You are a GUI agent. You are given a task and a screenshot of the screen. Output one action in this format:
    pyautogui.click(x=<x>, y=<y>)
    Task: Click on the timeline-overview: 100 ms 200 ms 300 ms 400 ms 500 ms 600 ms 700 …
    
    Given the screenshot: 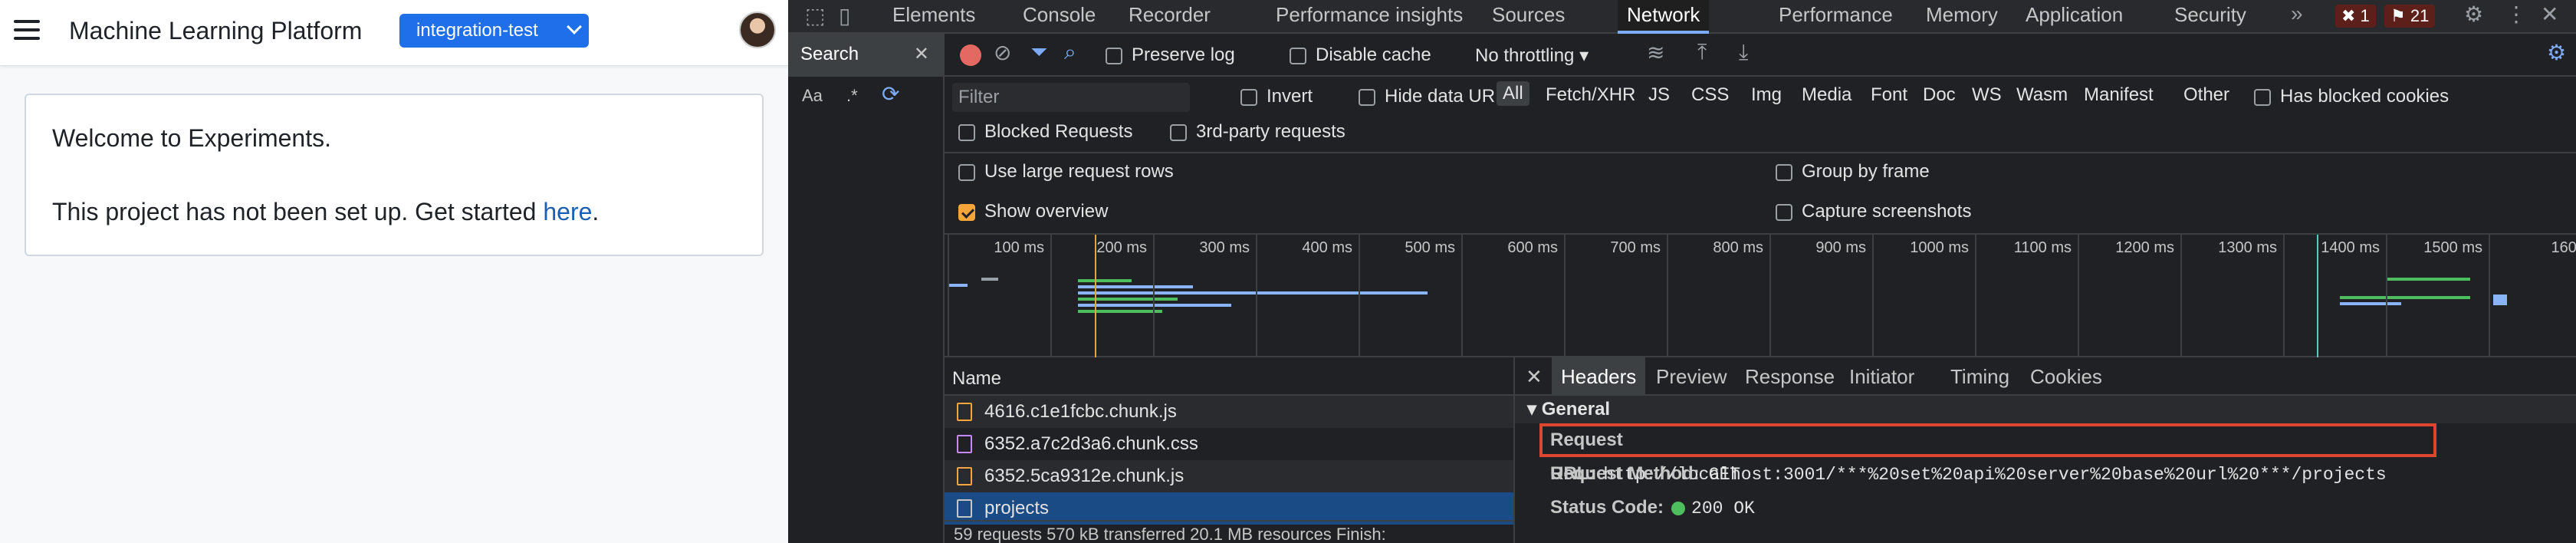 What is the action you would take?
    pyautogui.click(x=1761, y=296)
    